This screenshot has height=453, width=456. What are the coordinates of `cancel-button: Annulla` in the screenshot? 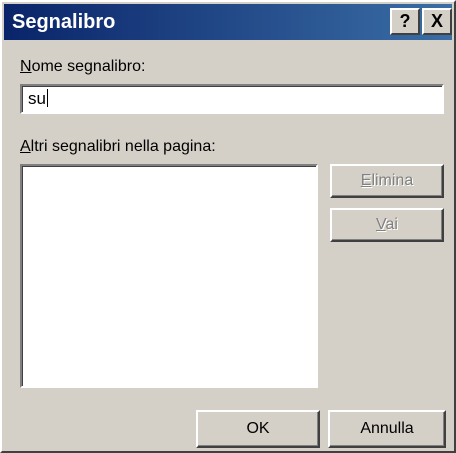 It's located at (387, 429).